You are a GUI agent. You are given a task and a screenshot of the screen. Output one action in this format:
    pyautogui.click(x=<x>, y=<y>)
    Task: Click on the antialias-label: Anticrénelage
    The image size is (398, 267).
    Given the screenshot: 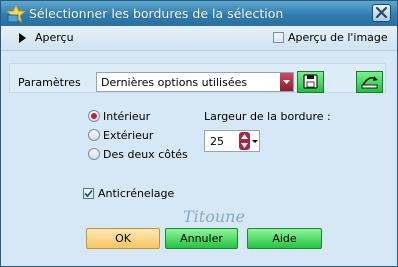 What is the action you would take?
    pyautogui.click(x=136, y=193)
    